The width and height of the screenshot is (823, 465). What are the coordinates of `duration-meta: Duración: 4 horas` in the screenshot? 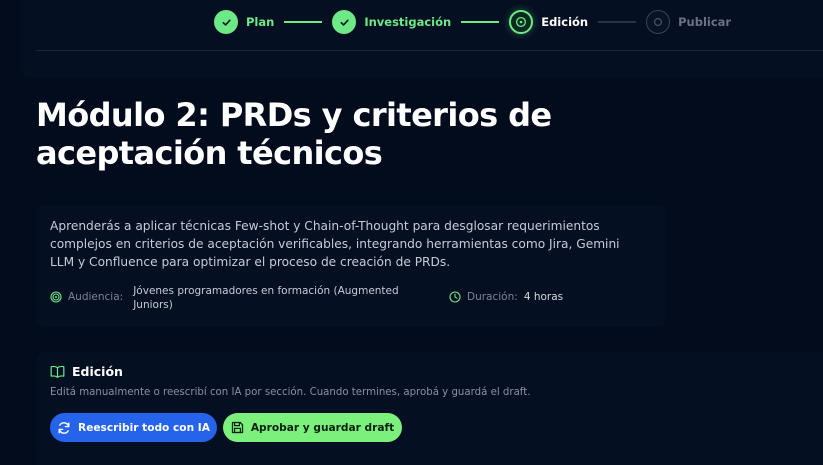 It's located at (506, 294).